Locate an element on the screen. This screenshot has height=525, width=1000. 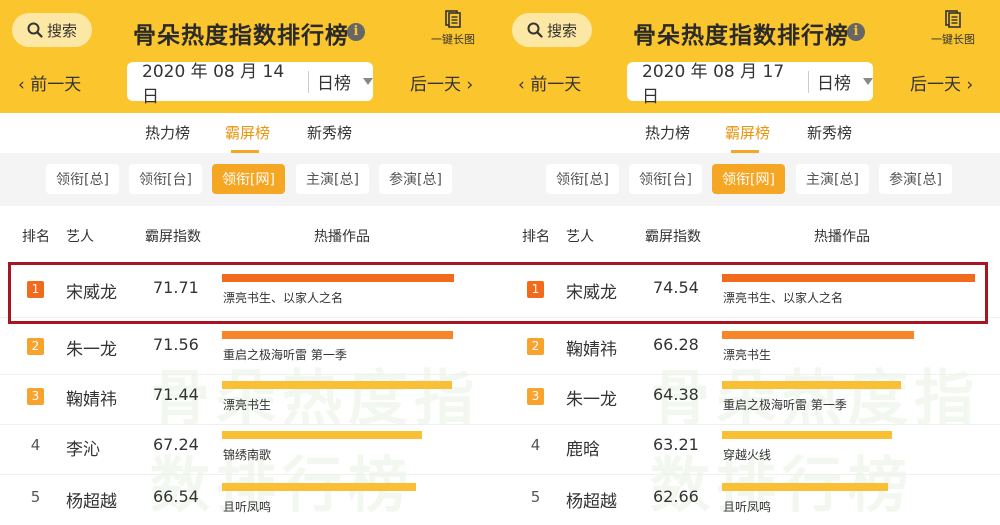
rank-badge: 3 is located at coordinates (535, 396).